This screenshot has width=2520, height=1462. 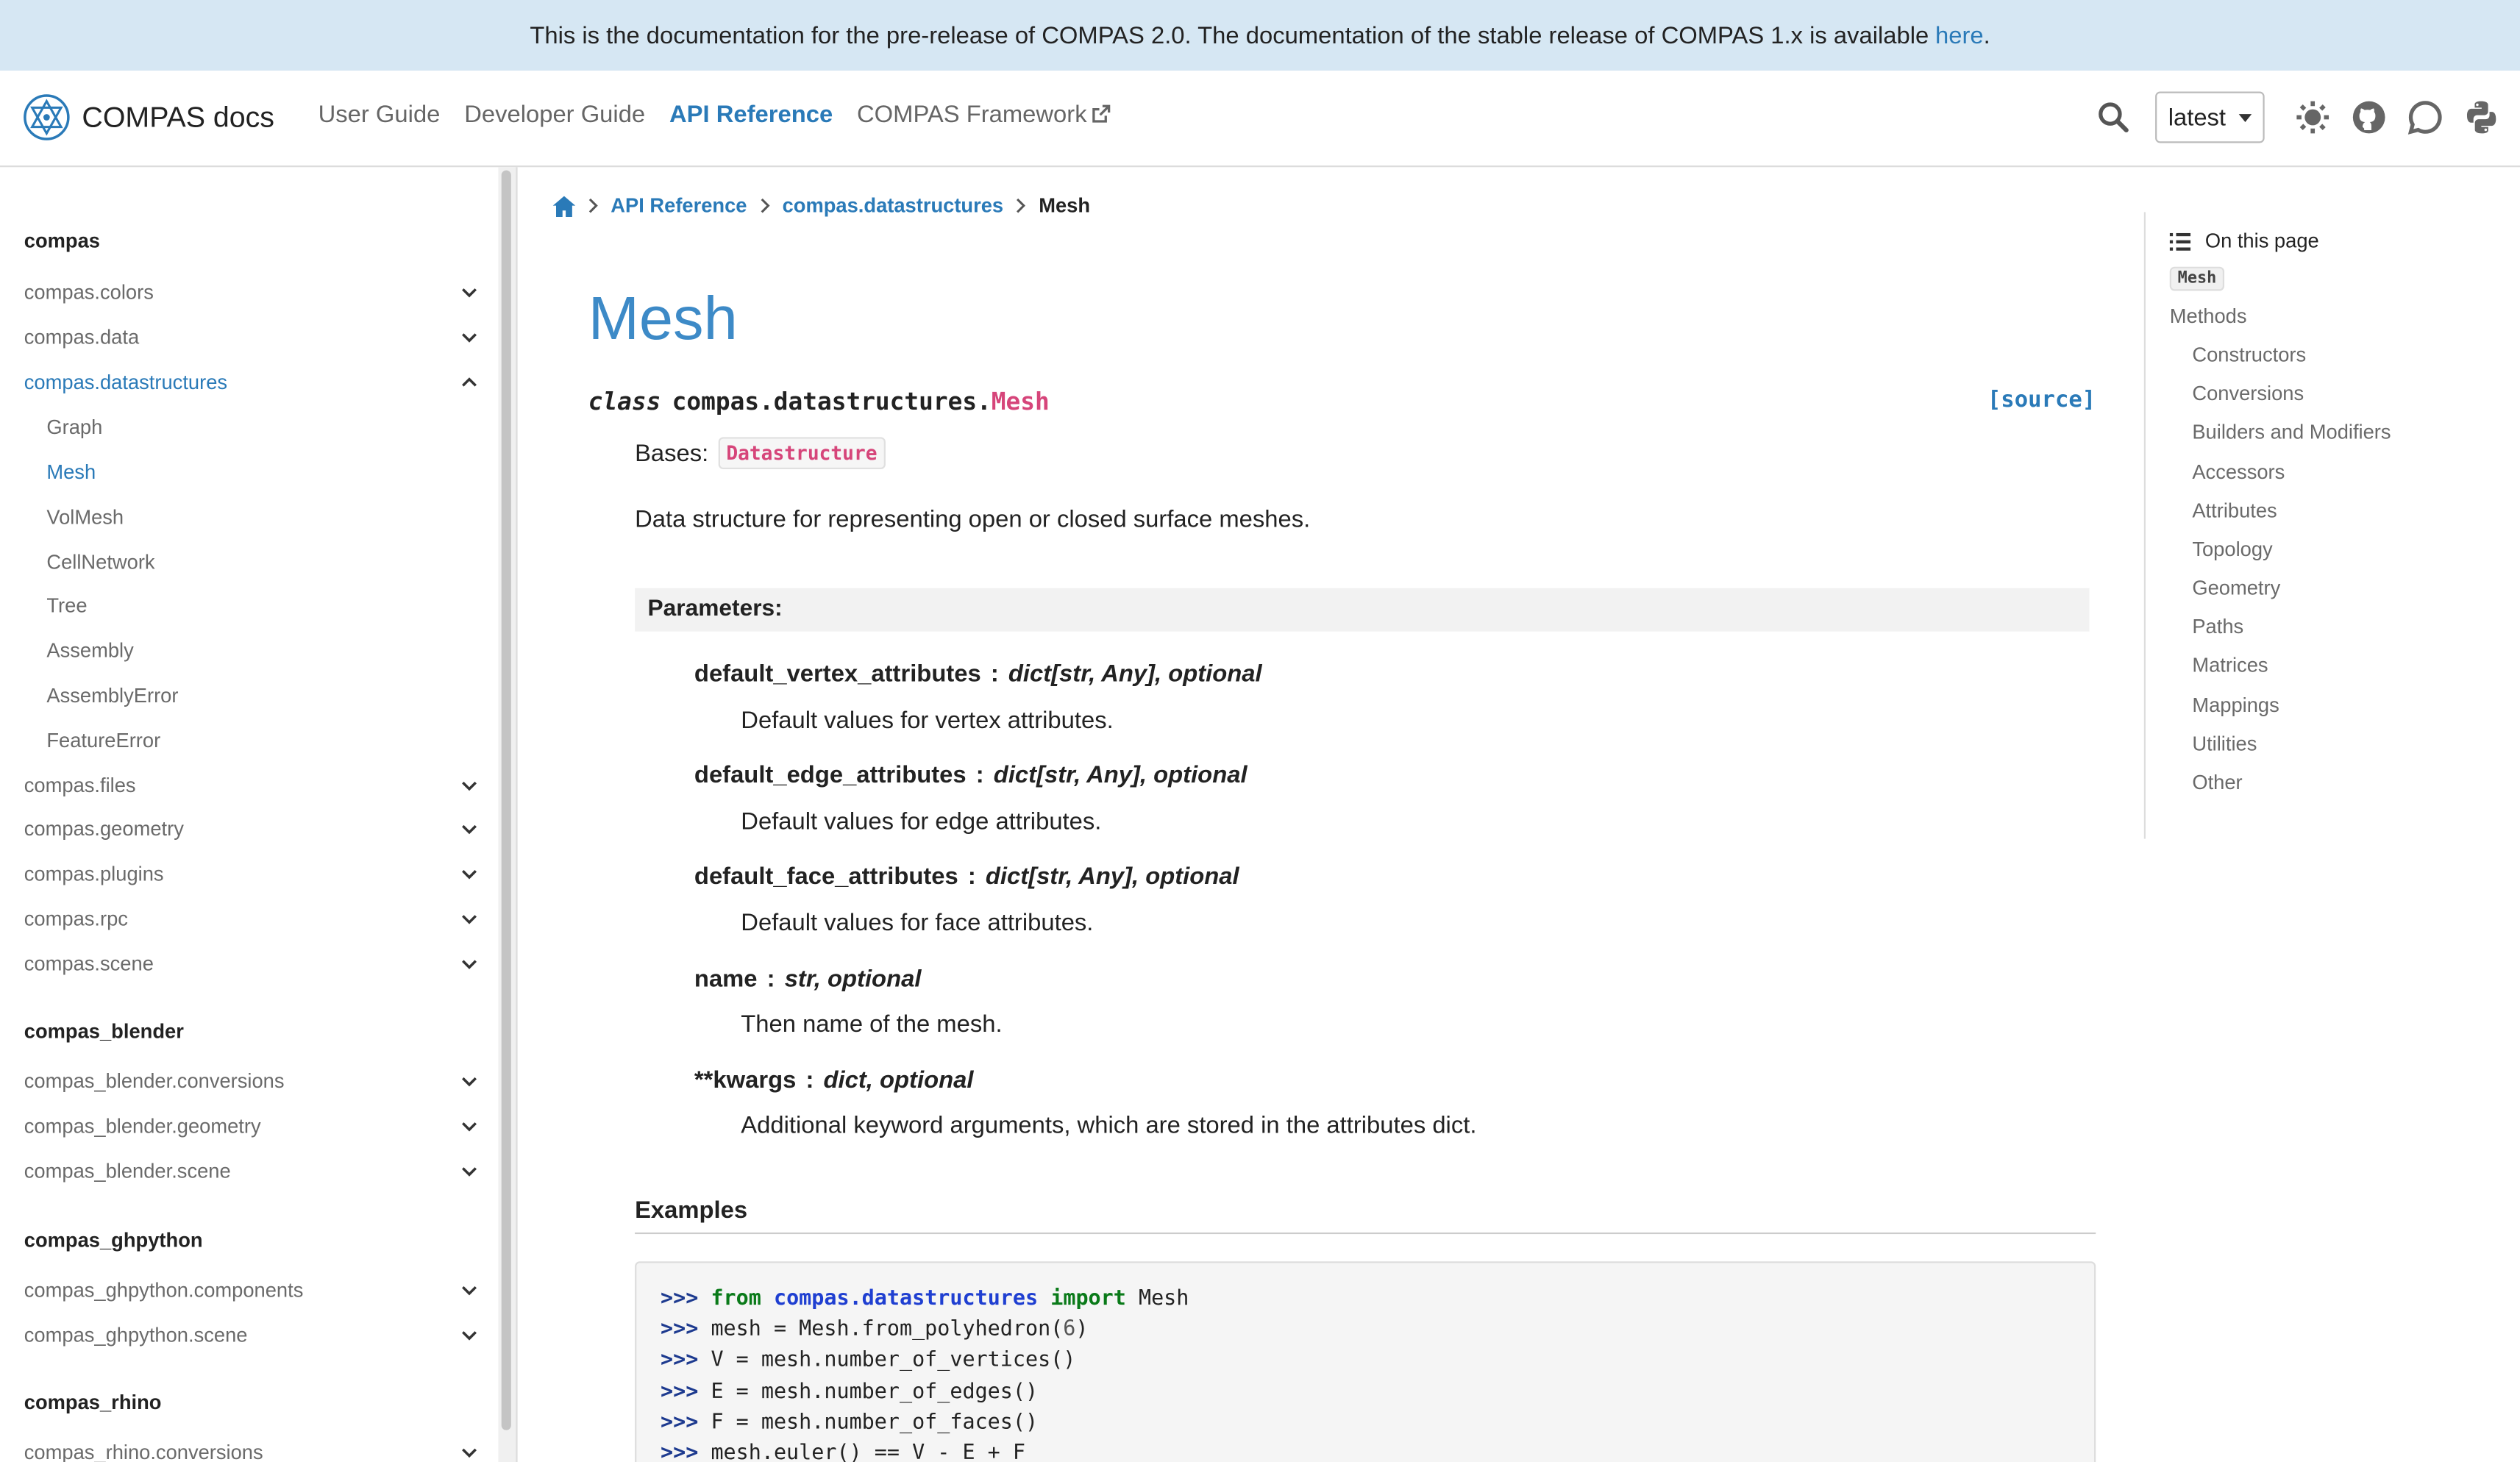 I want to click on sidebar-section-title: compas, so click(x=63, y=241).